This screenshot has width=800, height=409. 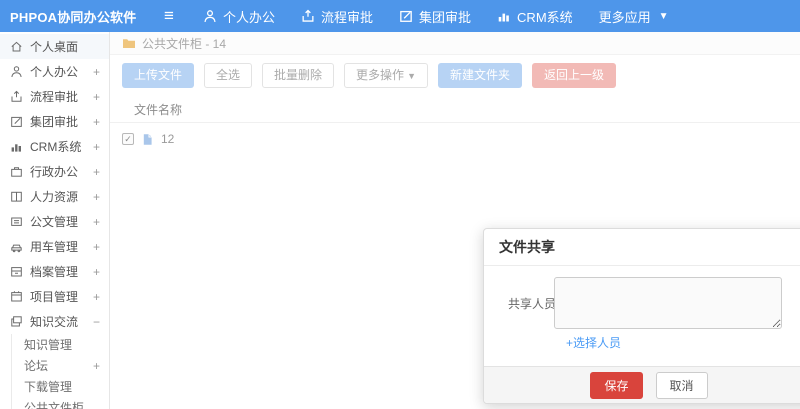 What do you see at coordinates (60, 365) in the screenshot?
I see `sidebar-subitem-forum: 论坛 +` at bounding box center [60, 365].